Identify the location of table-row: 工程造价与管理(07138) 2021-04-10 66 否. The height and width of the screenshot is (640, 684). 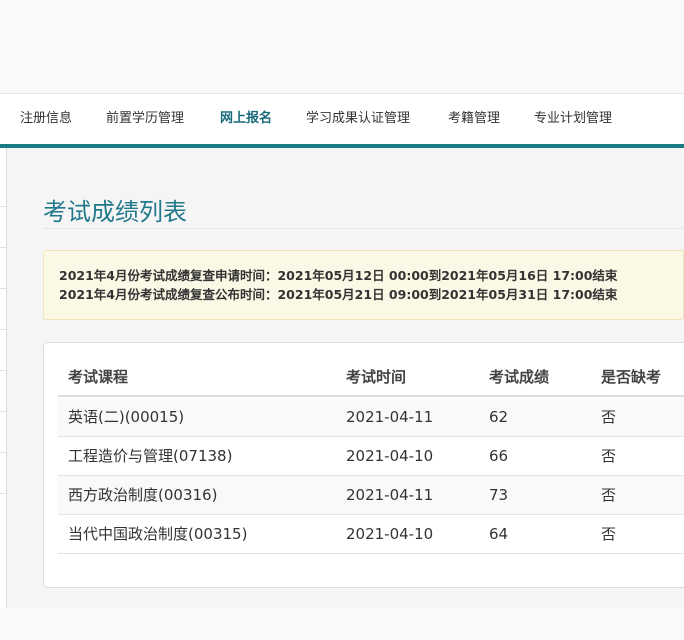
(371, 456).